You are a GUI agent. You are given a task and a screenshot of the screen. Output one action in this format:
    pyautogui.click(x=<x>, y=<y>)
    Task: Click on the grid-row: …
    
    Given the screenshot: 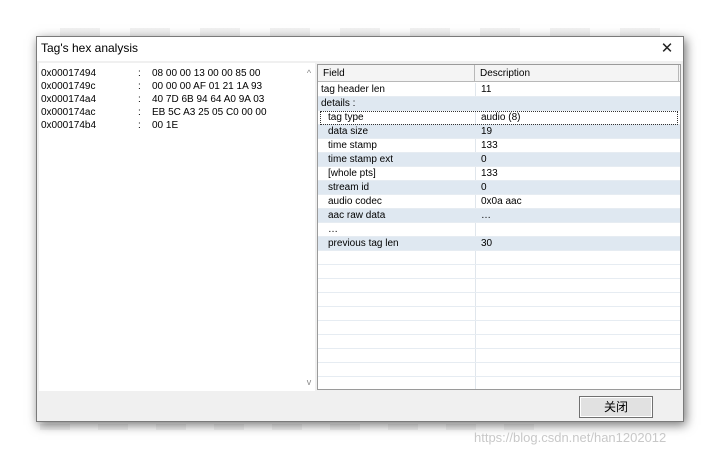 What is the action you would take?
    pyautogui.click(x=499, y=230)
    